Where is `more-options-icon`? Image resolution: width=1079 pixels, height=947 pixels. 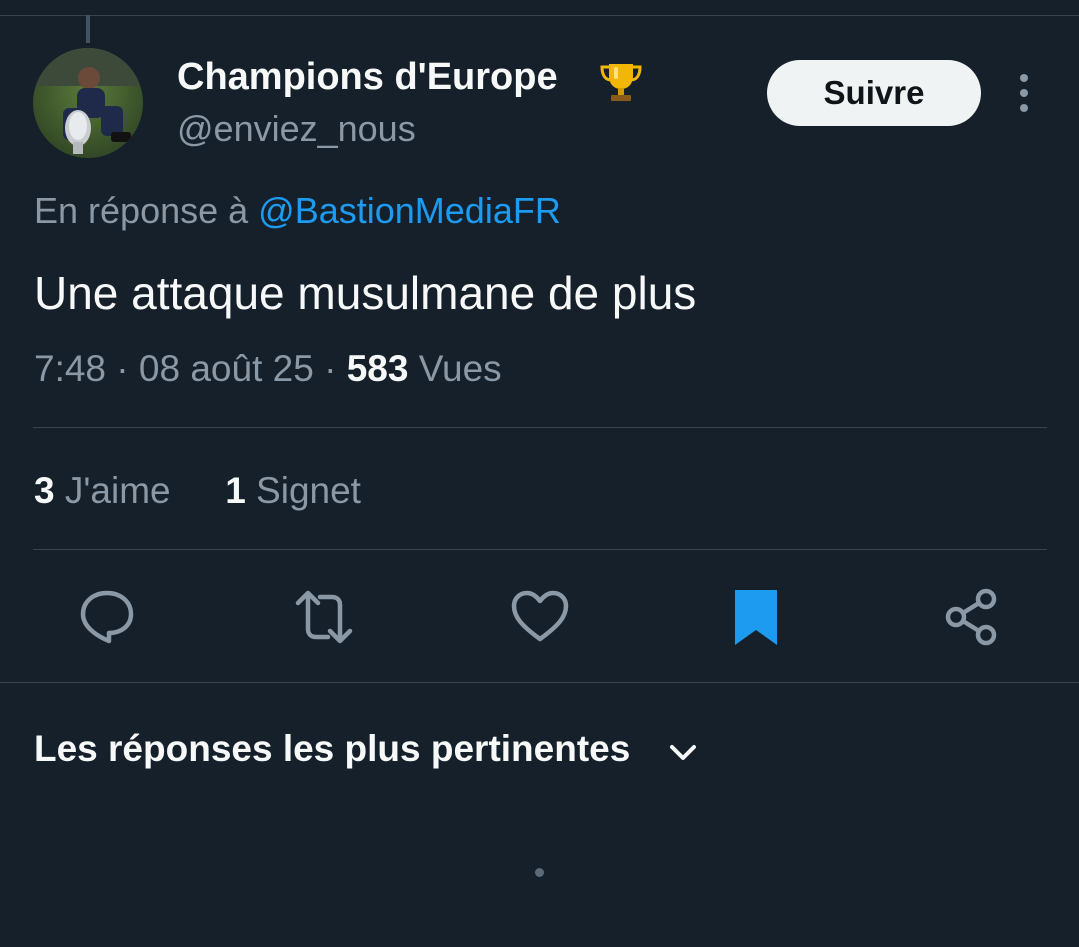 more-options-icon is located at coordinates (1024, 93).